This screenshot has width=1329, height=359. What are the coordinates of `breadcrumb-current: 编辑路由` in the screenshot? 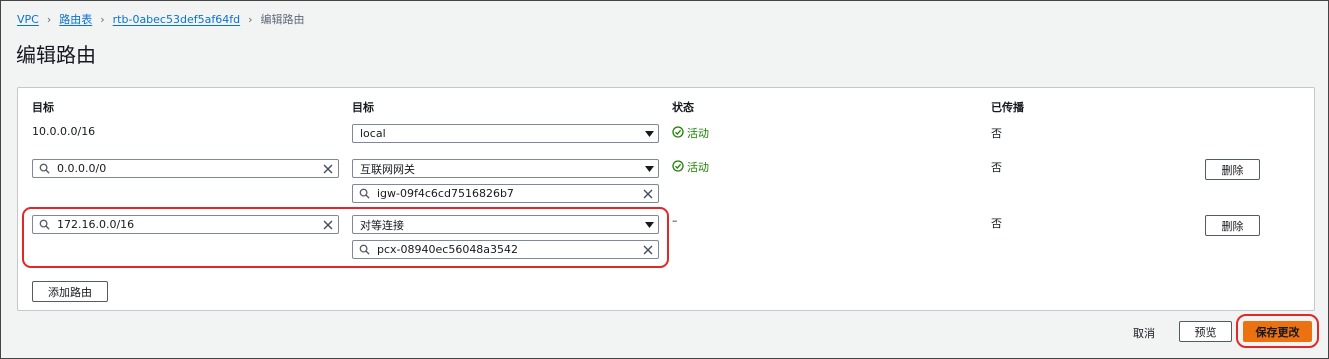 It's located at (282, 19).